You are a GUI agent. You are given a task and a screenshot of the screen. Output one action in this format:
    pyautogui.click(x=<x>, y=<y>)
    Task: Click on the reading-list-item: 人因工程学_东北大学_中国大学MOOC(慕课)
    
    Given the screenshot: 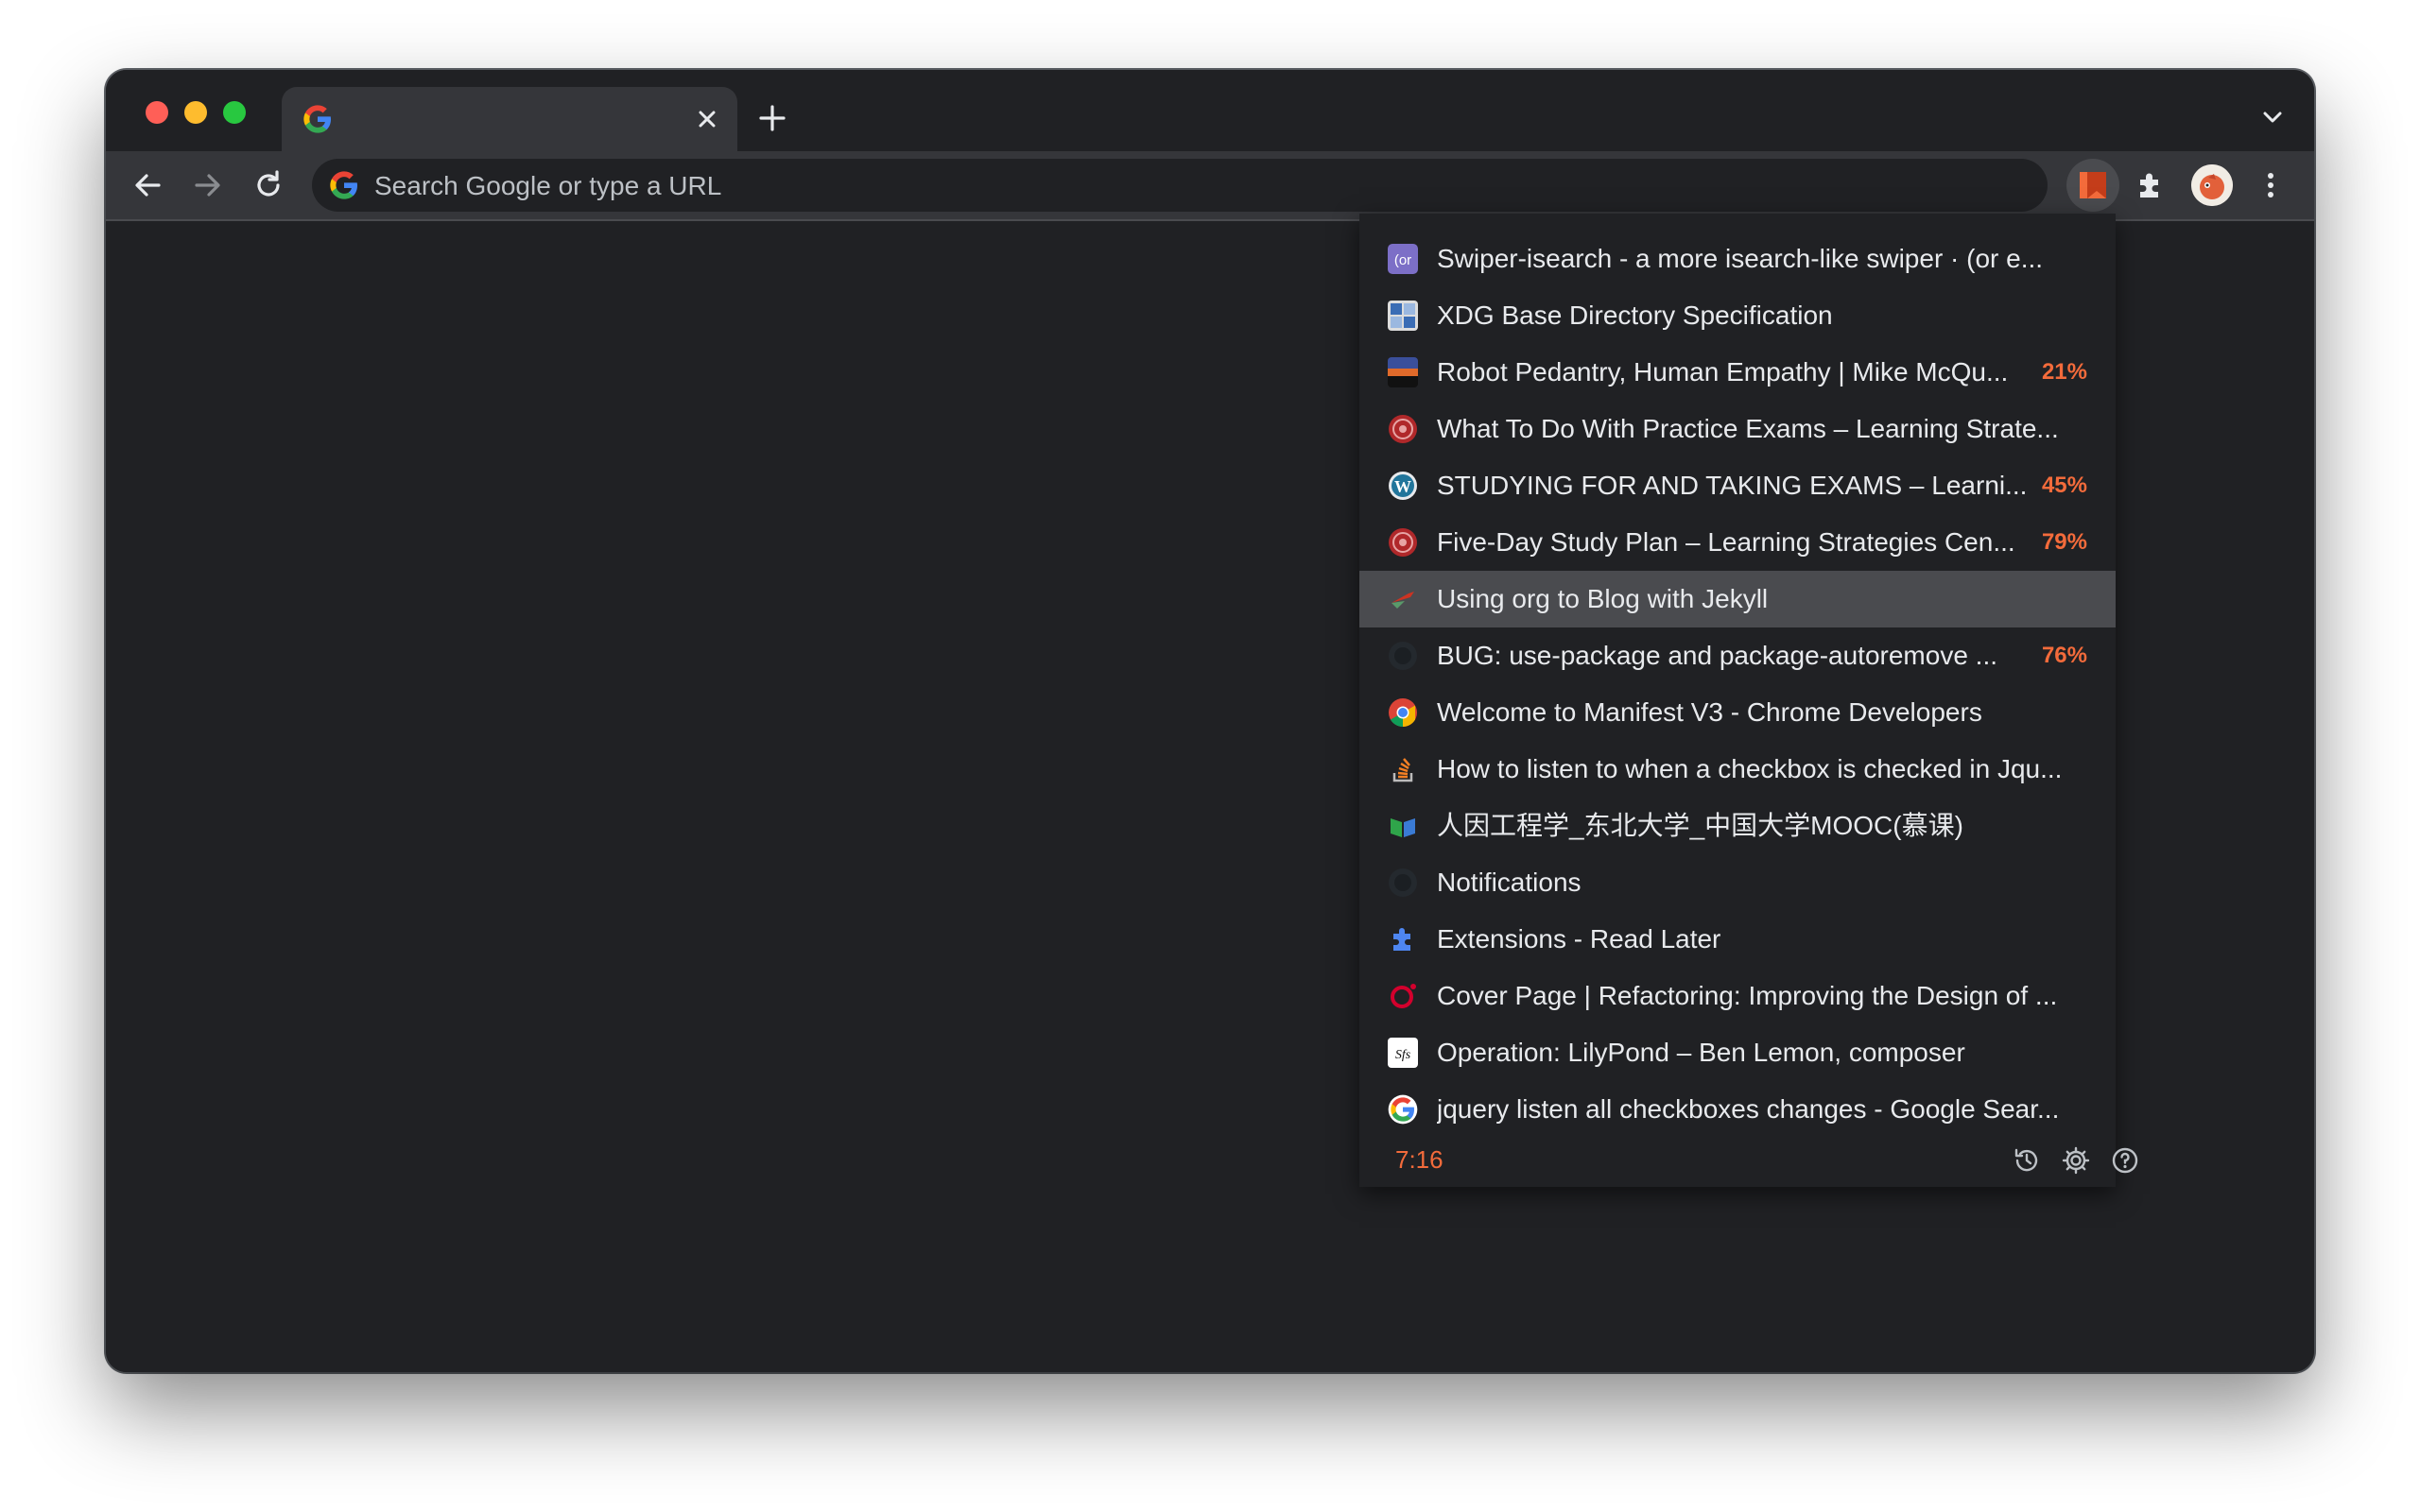 What is the action you would take?
    pyautogui.click(x=1737, y=826)
    